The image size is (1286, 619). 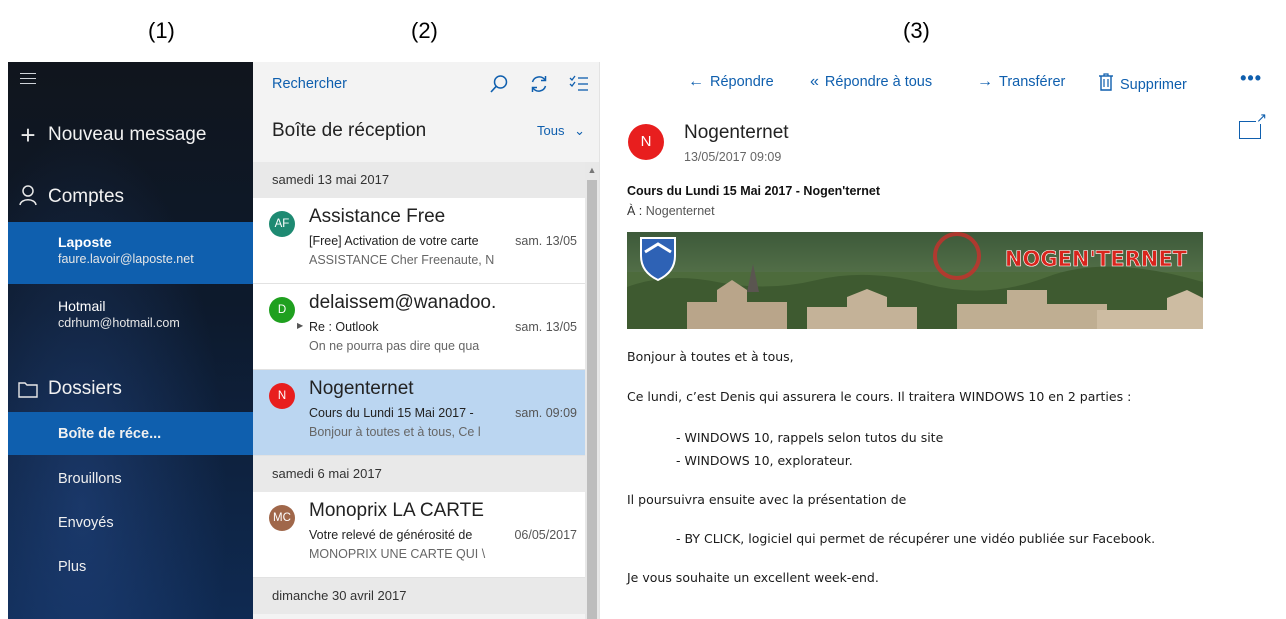 I want to click on date-group-header: dimanche 30 avril 2017, so click(x=419, y=596).